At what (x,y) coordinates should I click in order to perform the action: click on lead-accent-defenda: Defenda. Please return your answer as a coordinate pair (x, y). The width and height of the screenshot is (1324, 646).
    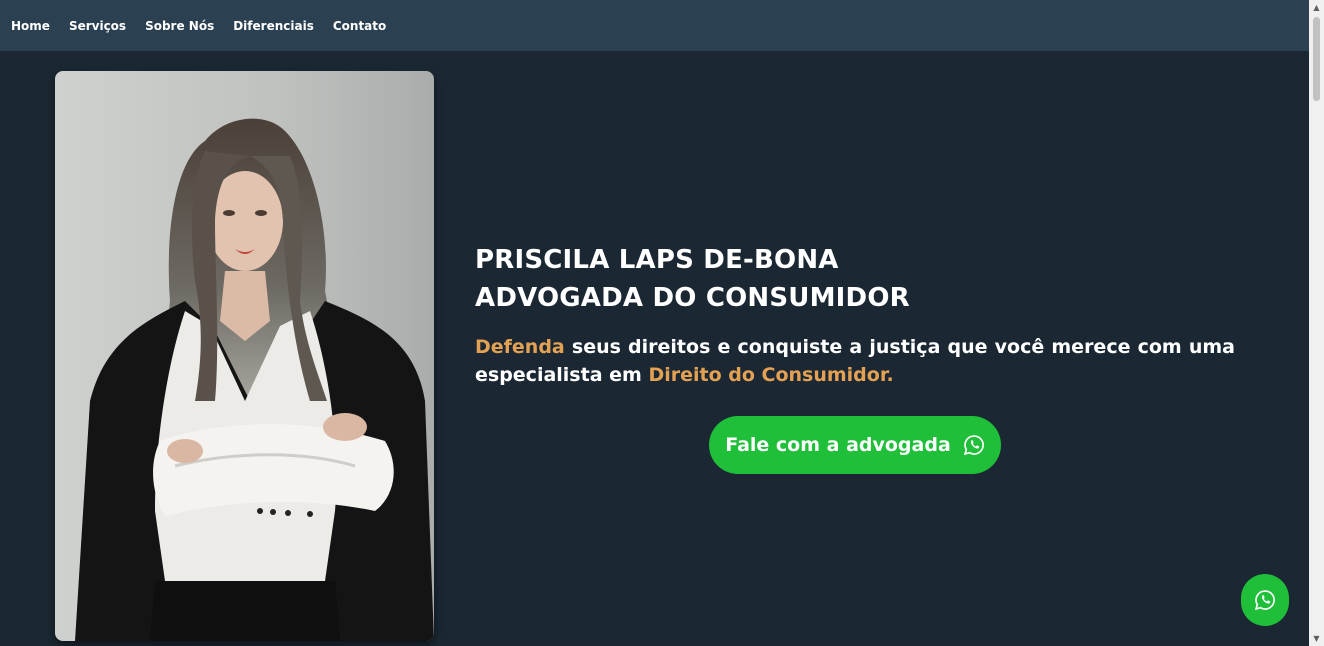
    Looking at the image, I should click on (520, 347).